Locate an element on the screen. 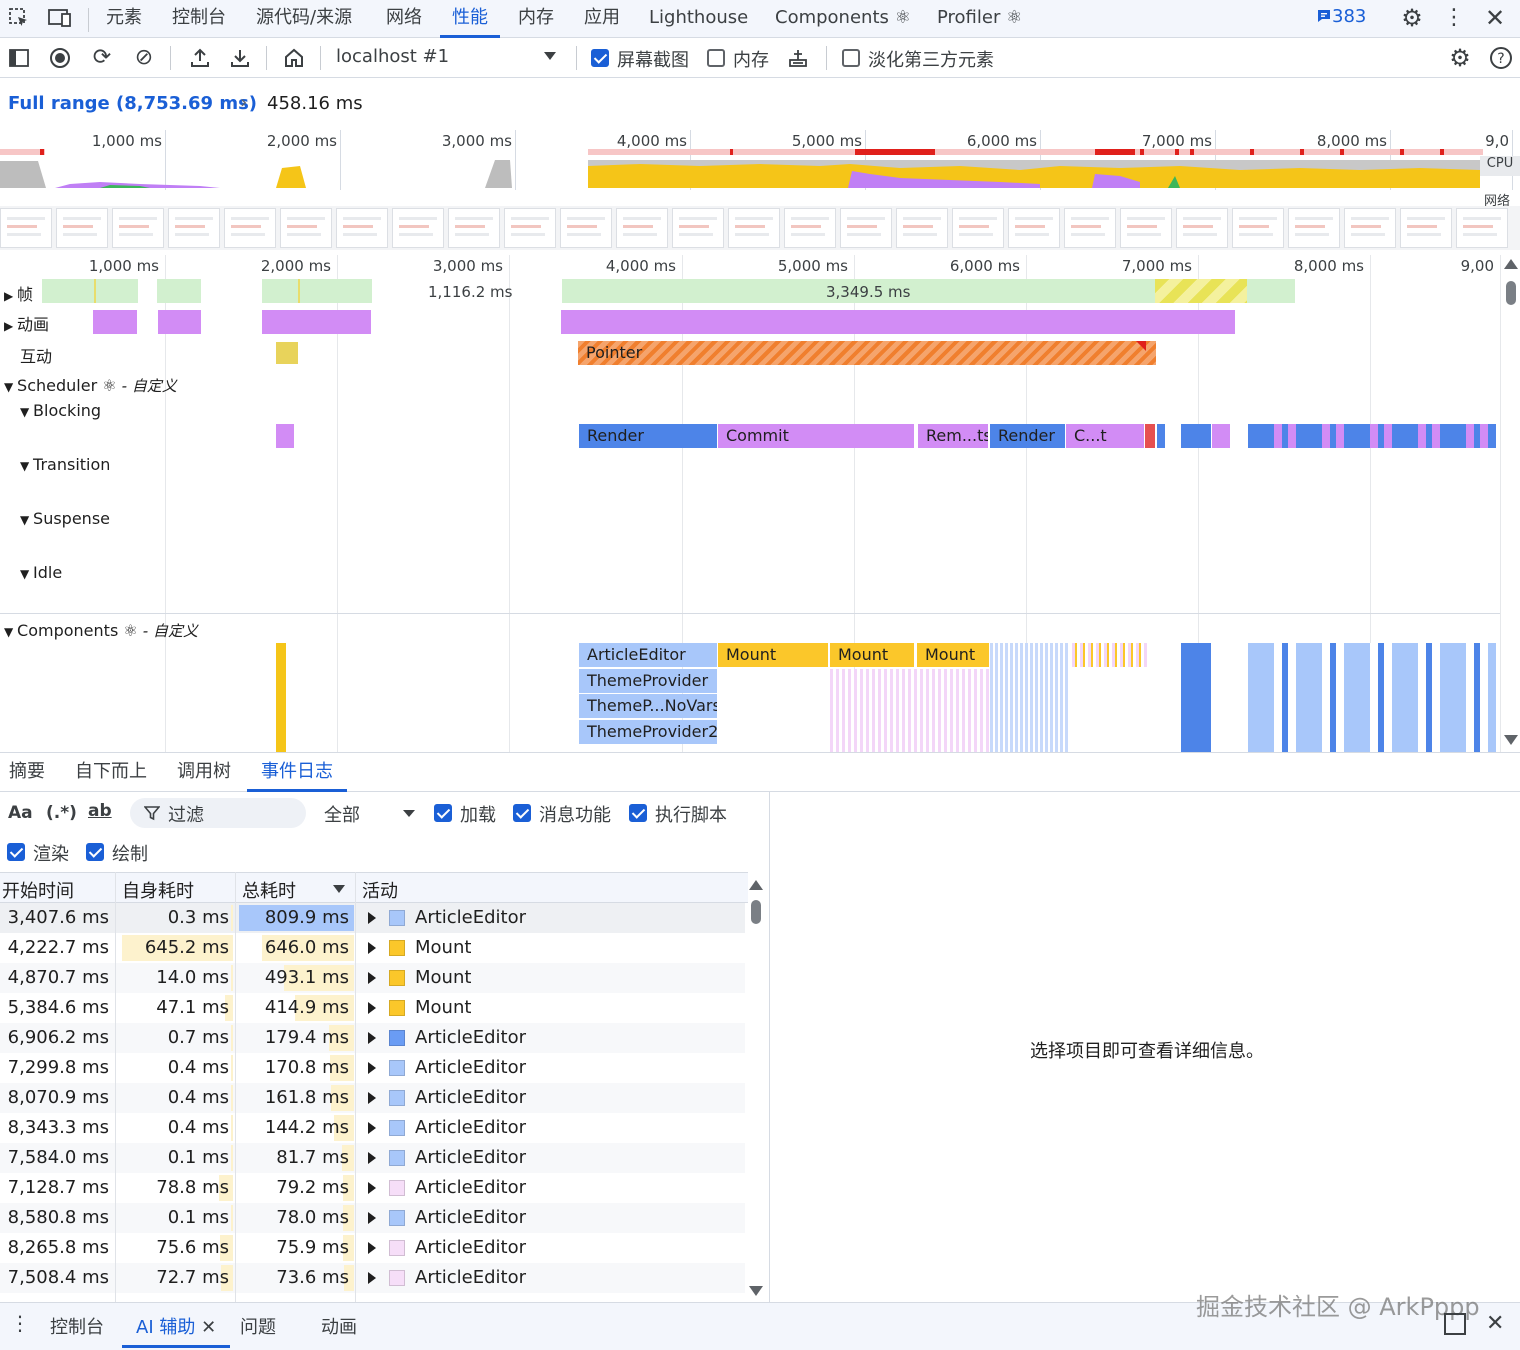 The height and width of the screenshot is (1350, 1520). table-row: 5,384.6 ms 47.1 ms 414.9 ms Mount is located at coordinates (372, 1008).